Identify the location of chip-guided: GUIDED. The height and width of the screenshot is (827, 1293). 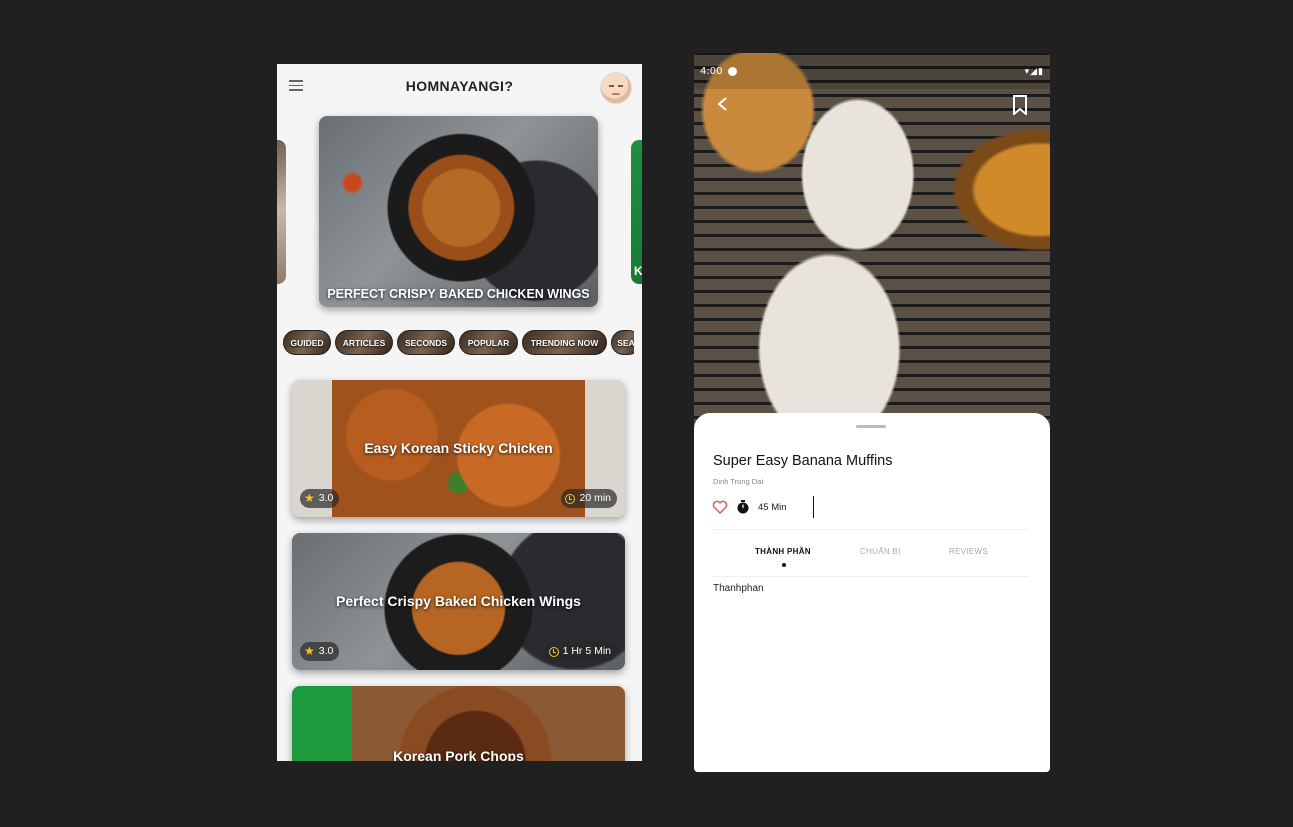
(307, 342).